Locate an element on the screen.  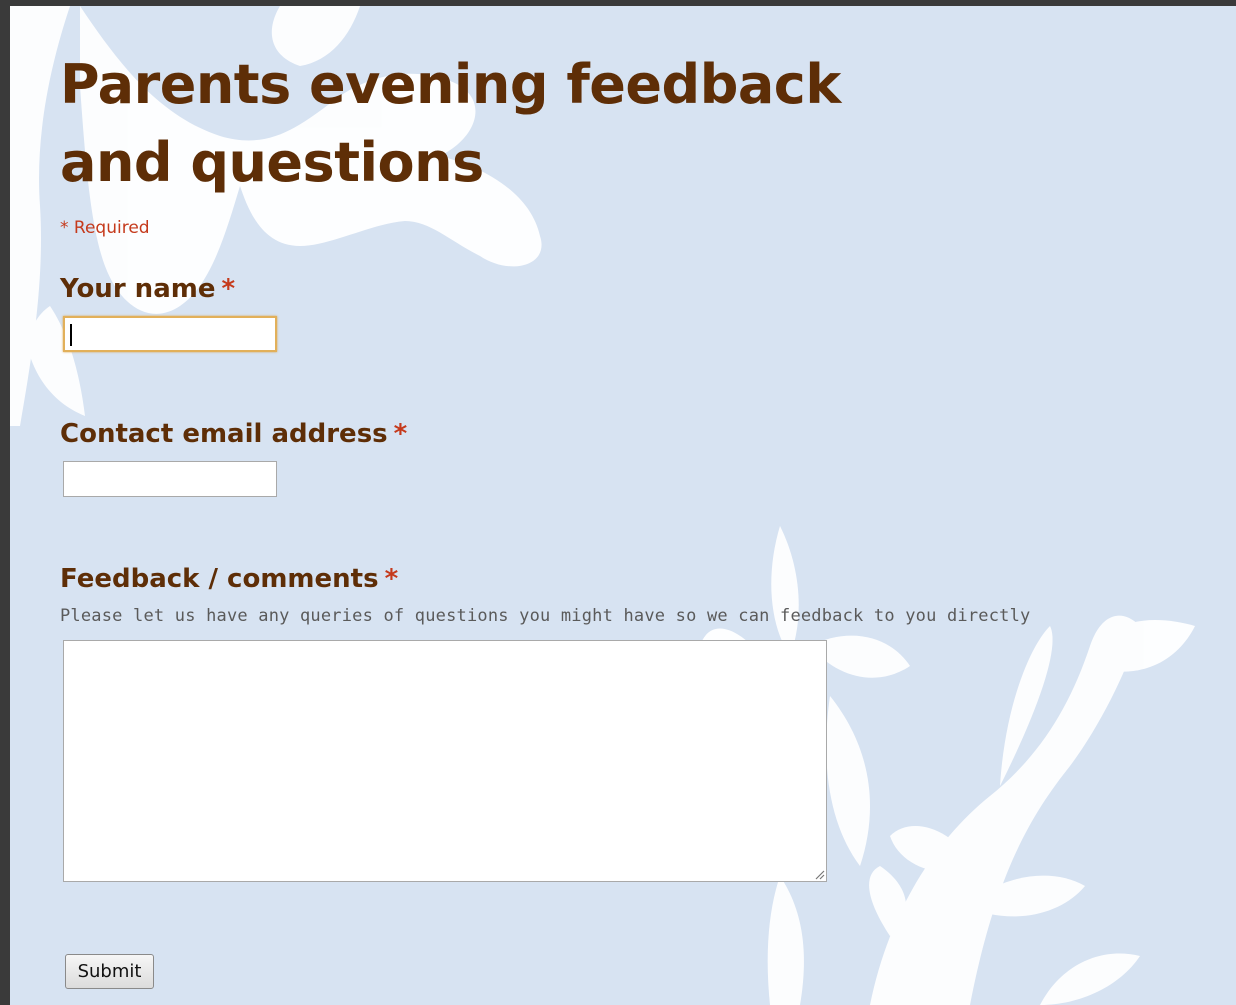
form-title: Parents evening feedback and questions is located at coordinates (450, 123).